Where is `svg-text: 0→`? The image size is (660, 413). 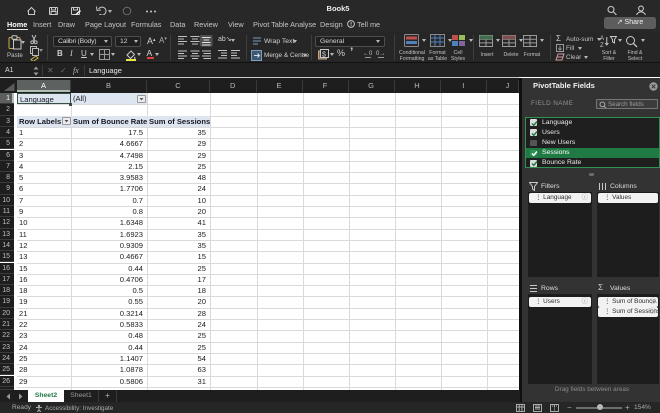 svg-text: 0→ is located at coordinates (380, 54).